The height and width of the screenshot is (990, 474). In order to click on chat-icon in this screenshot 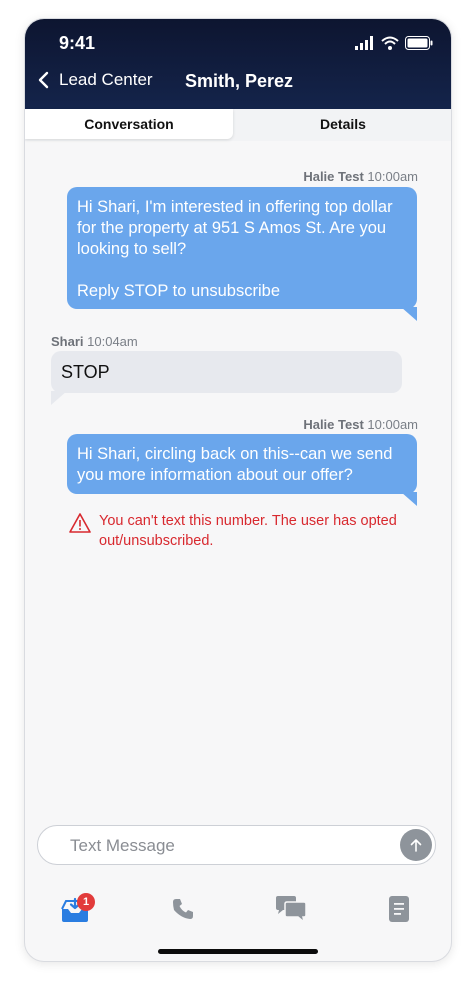, I will do `click(291, 909)`.